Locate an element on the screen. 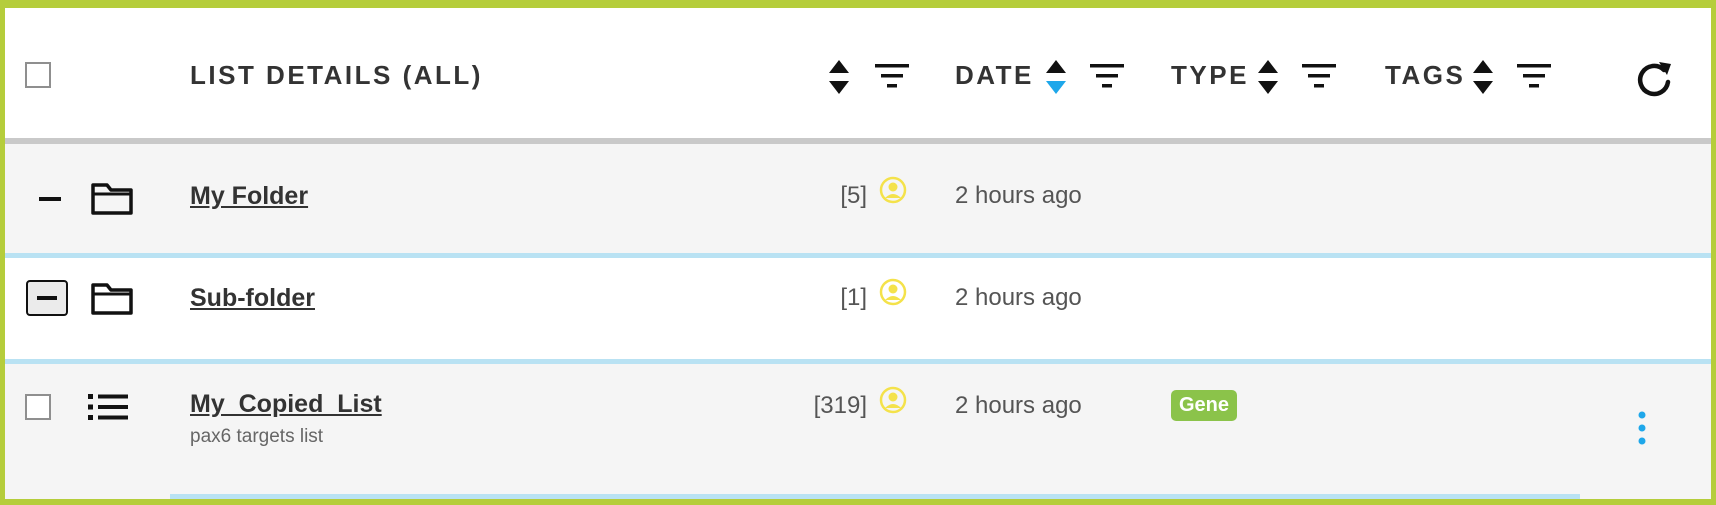  folder-name-link: Sub-folder is located at coordinates (252, 298).